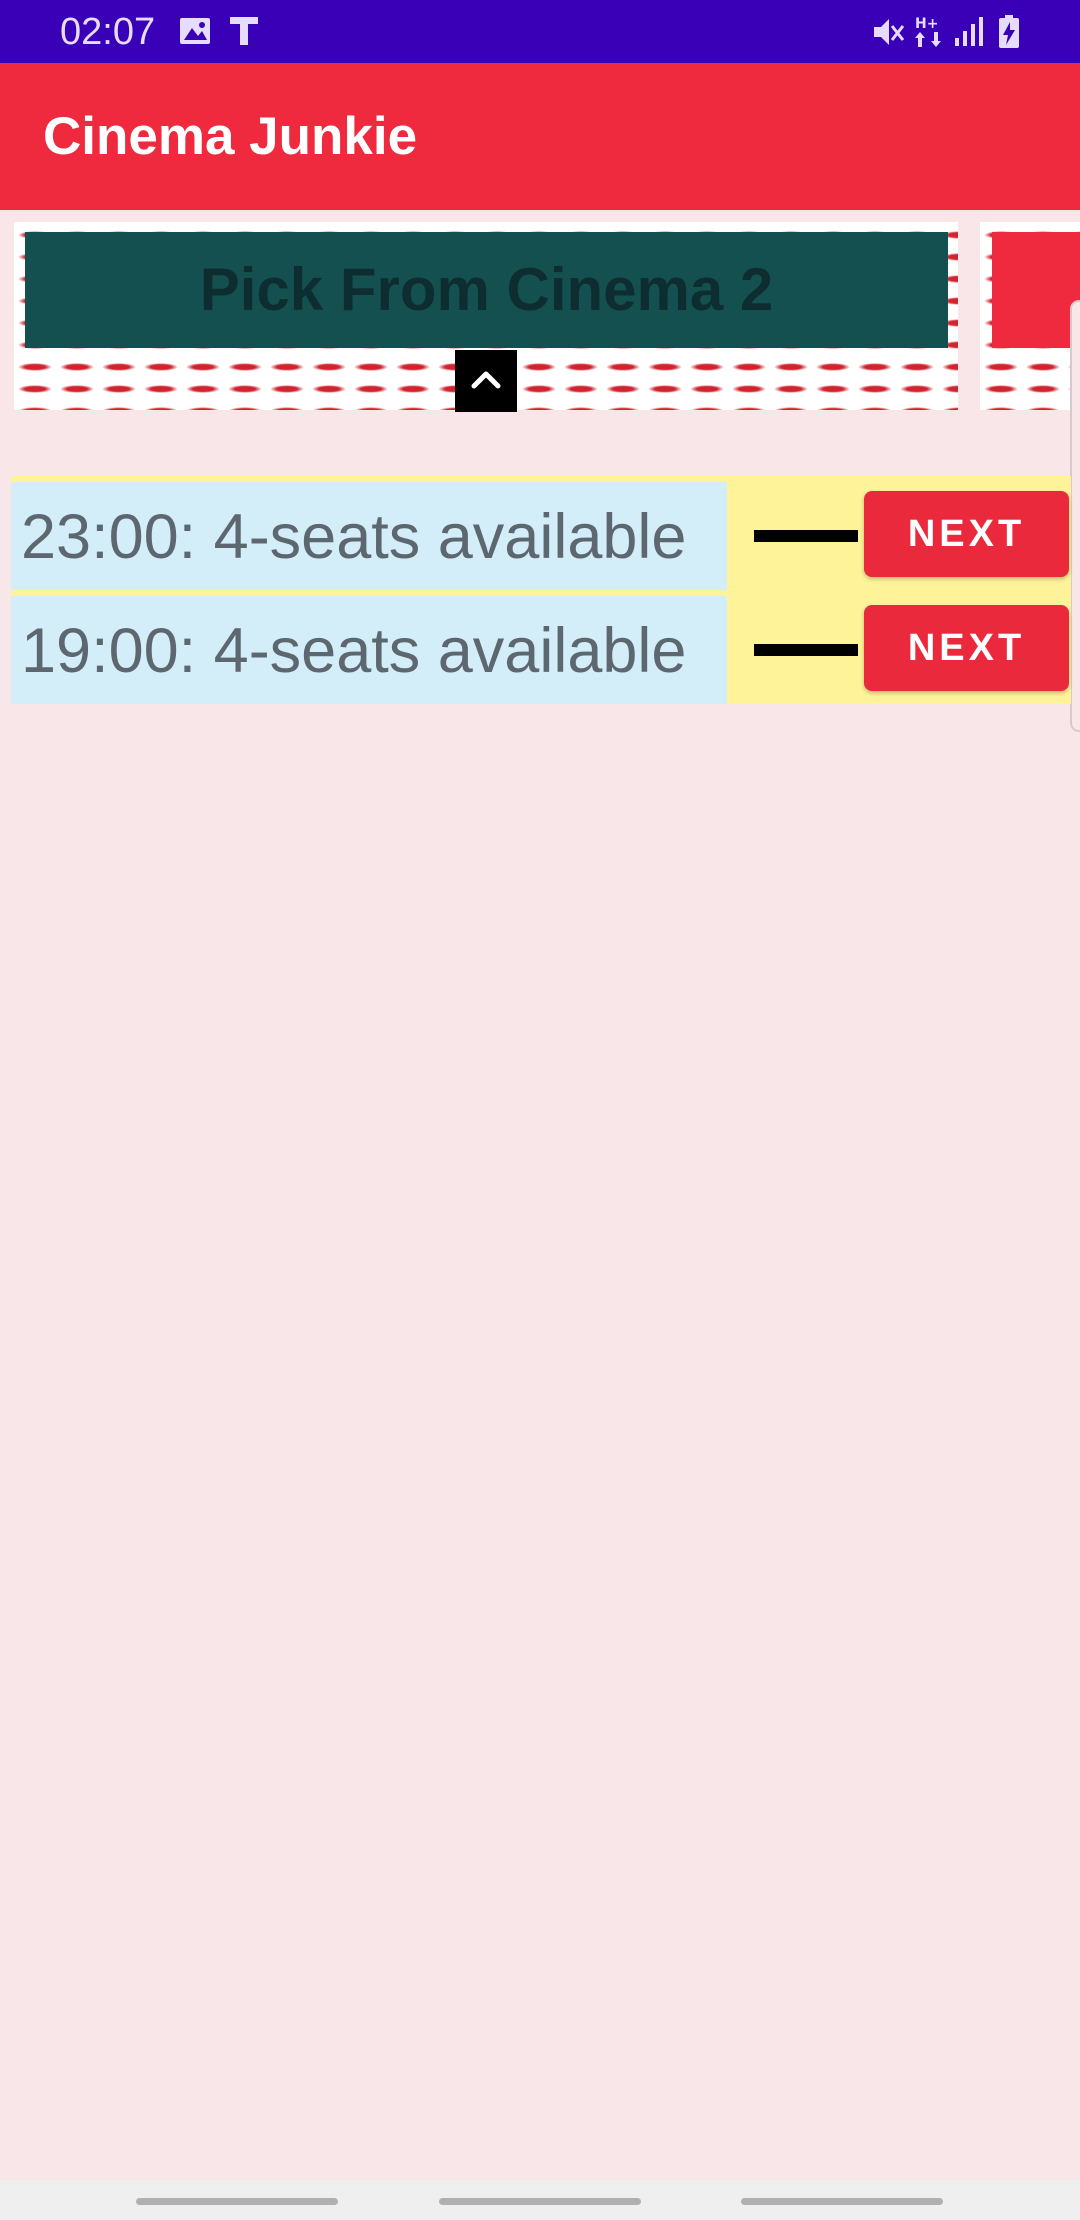 The width and height of the screenshot is (1080, 2220). I want to click on data-transfer-icon: H+, so click(930, 34).